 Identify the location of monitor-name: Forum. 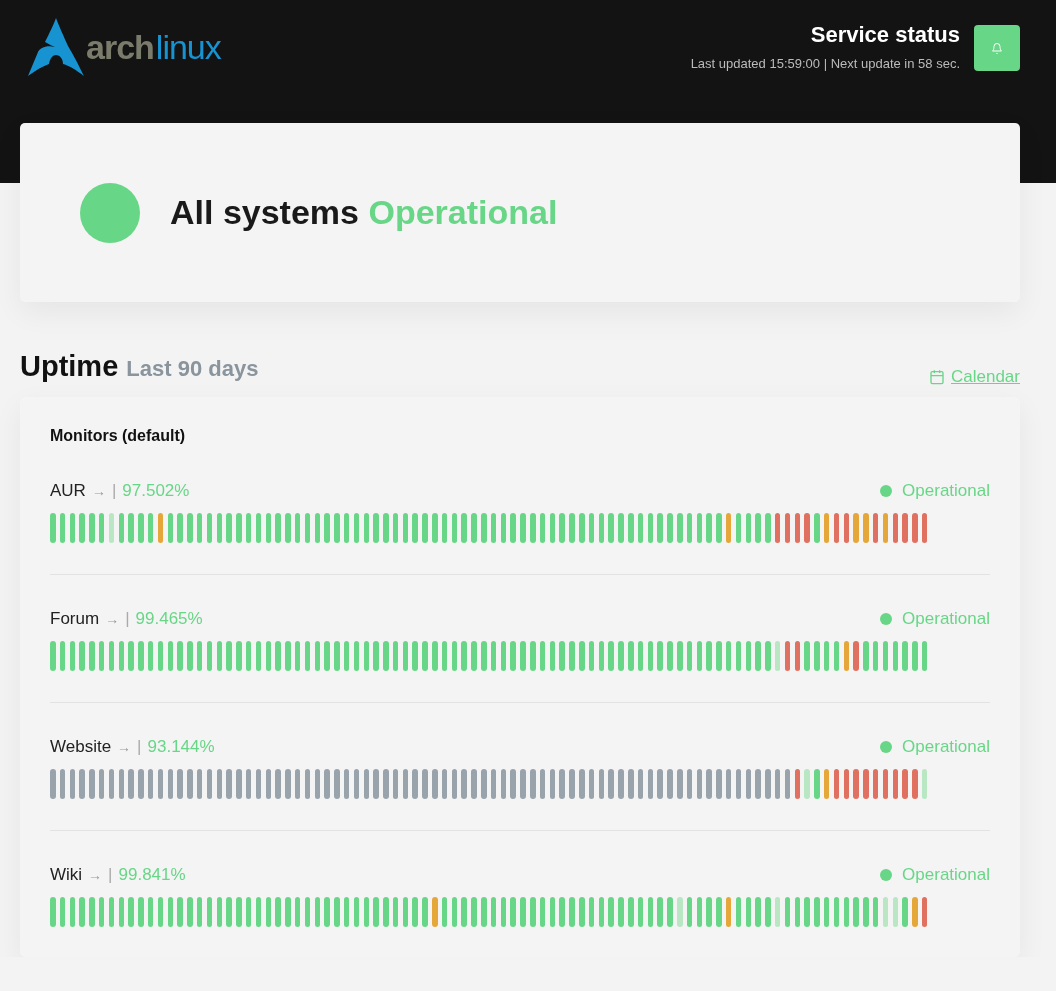
(75, 619).